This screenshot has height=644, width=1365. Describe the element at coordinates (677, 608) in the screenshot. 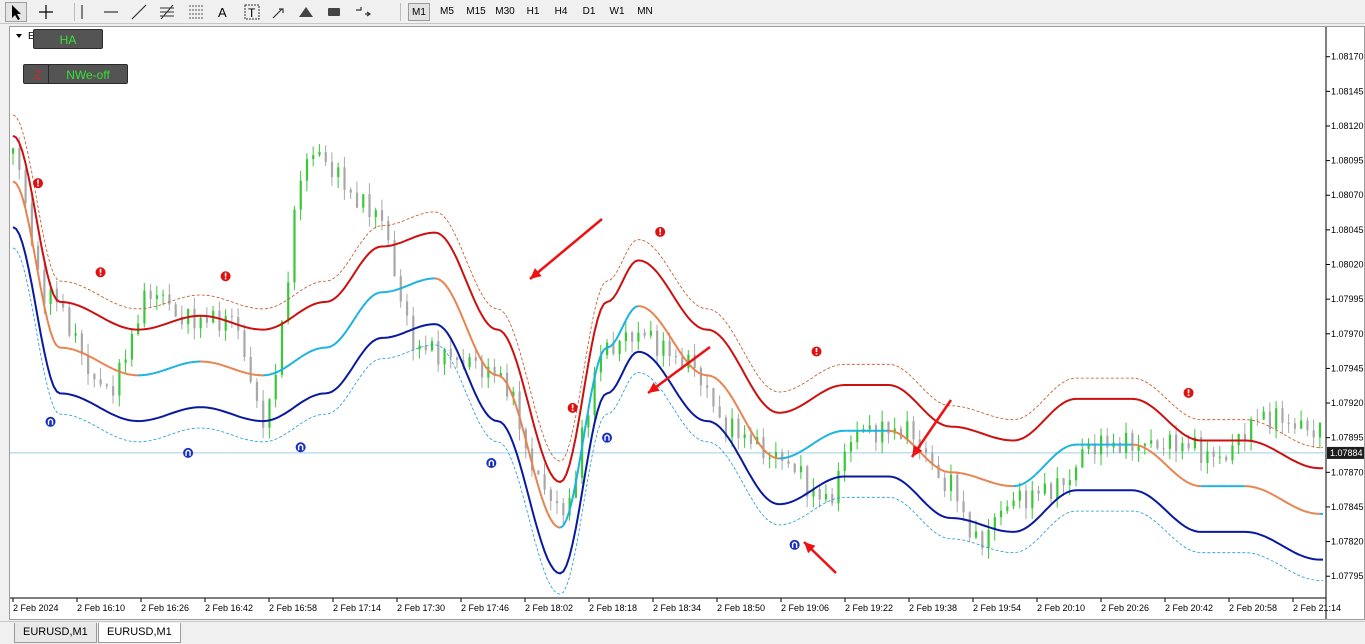

I see `time-tick-label: 2 Feb 18:34` at that location.